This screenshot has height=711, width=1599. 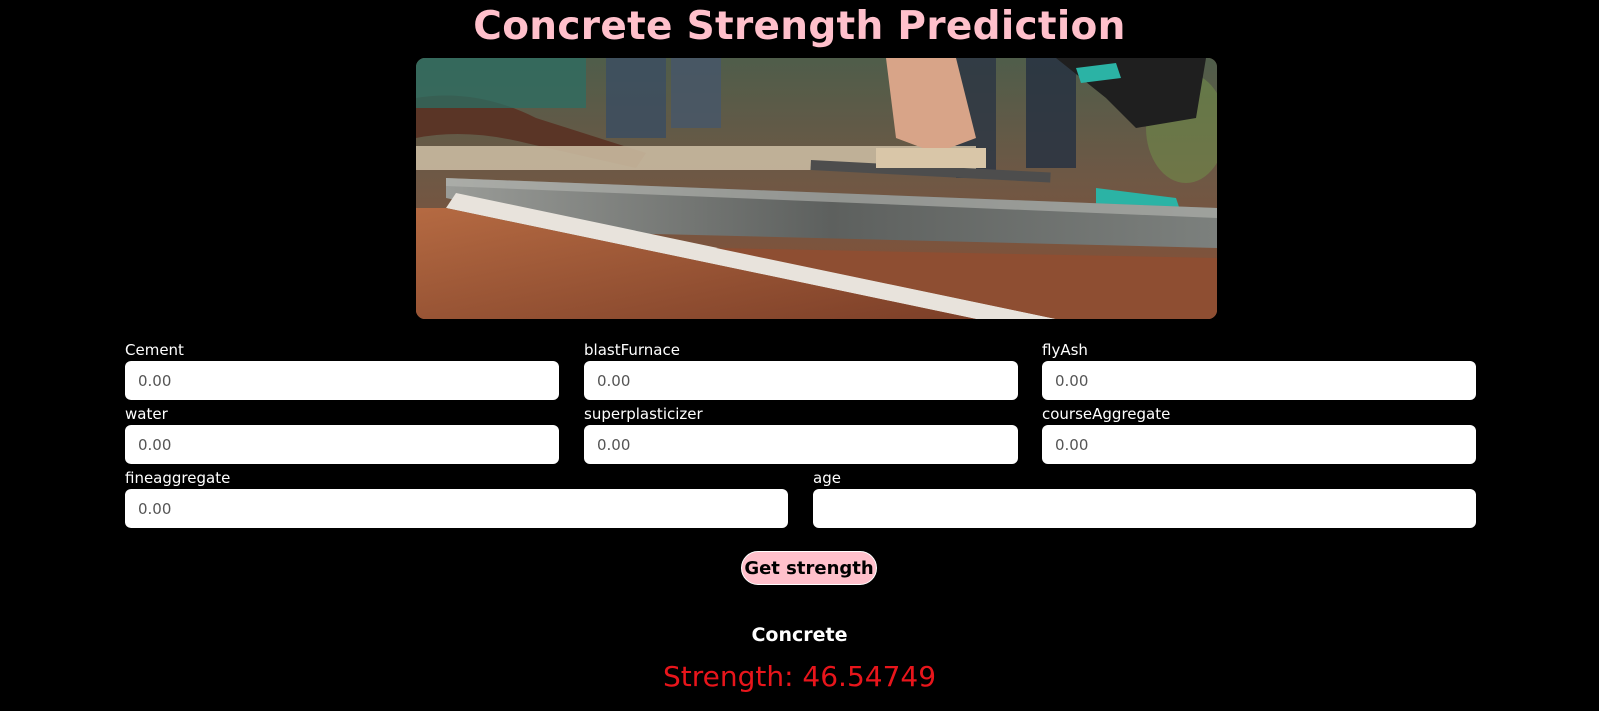 I want to click on blast-furnace-label: blastFurnace, so click(x=632, y=350).